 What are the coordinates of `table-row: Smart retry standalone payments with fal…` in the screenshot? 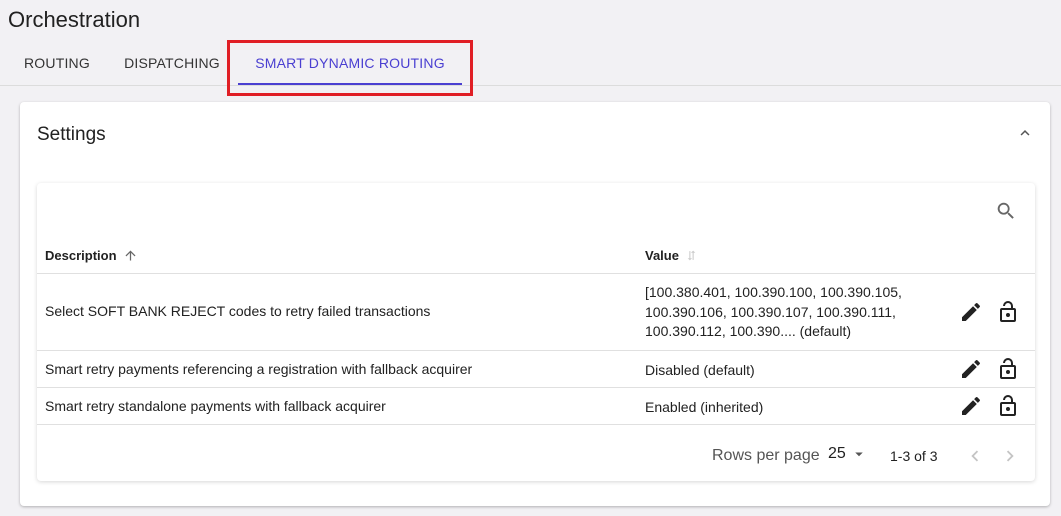 It's located at (536, 406).